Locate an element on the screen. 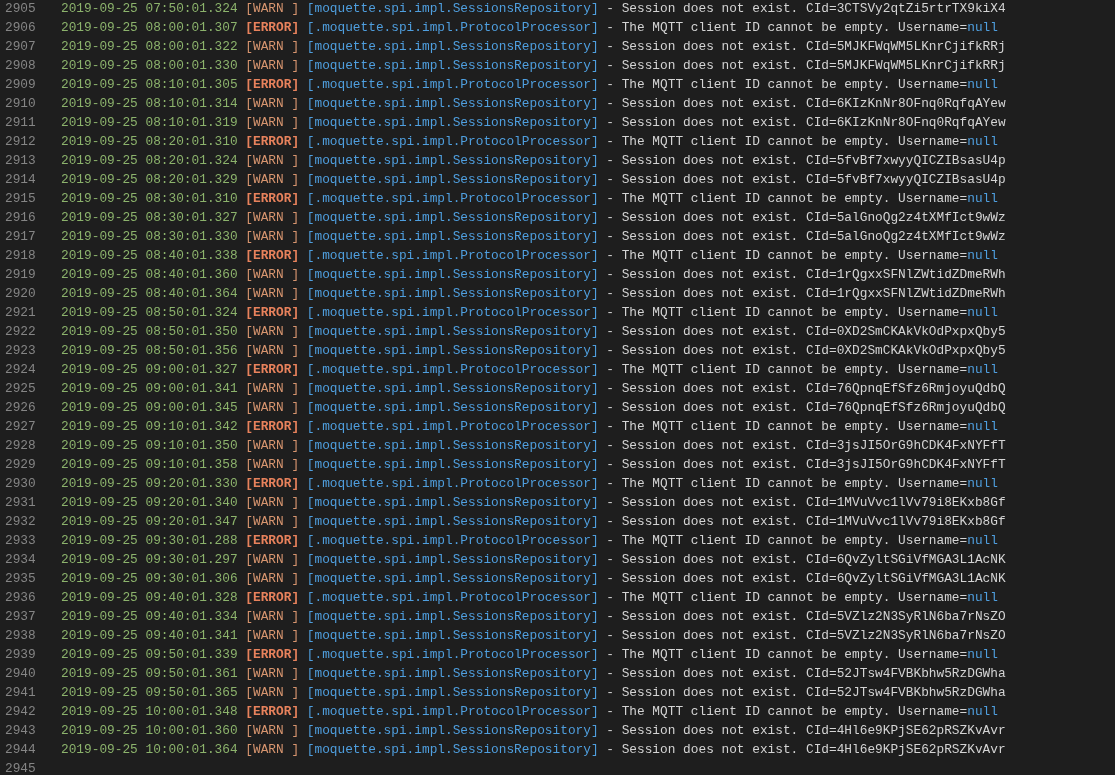 The width and height of the screenshot is (1115, 775). log-message: - Session does not exist. CId=6QvZyltSGiVfMGA3L1AcNK is located at coordinates (806, 559).